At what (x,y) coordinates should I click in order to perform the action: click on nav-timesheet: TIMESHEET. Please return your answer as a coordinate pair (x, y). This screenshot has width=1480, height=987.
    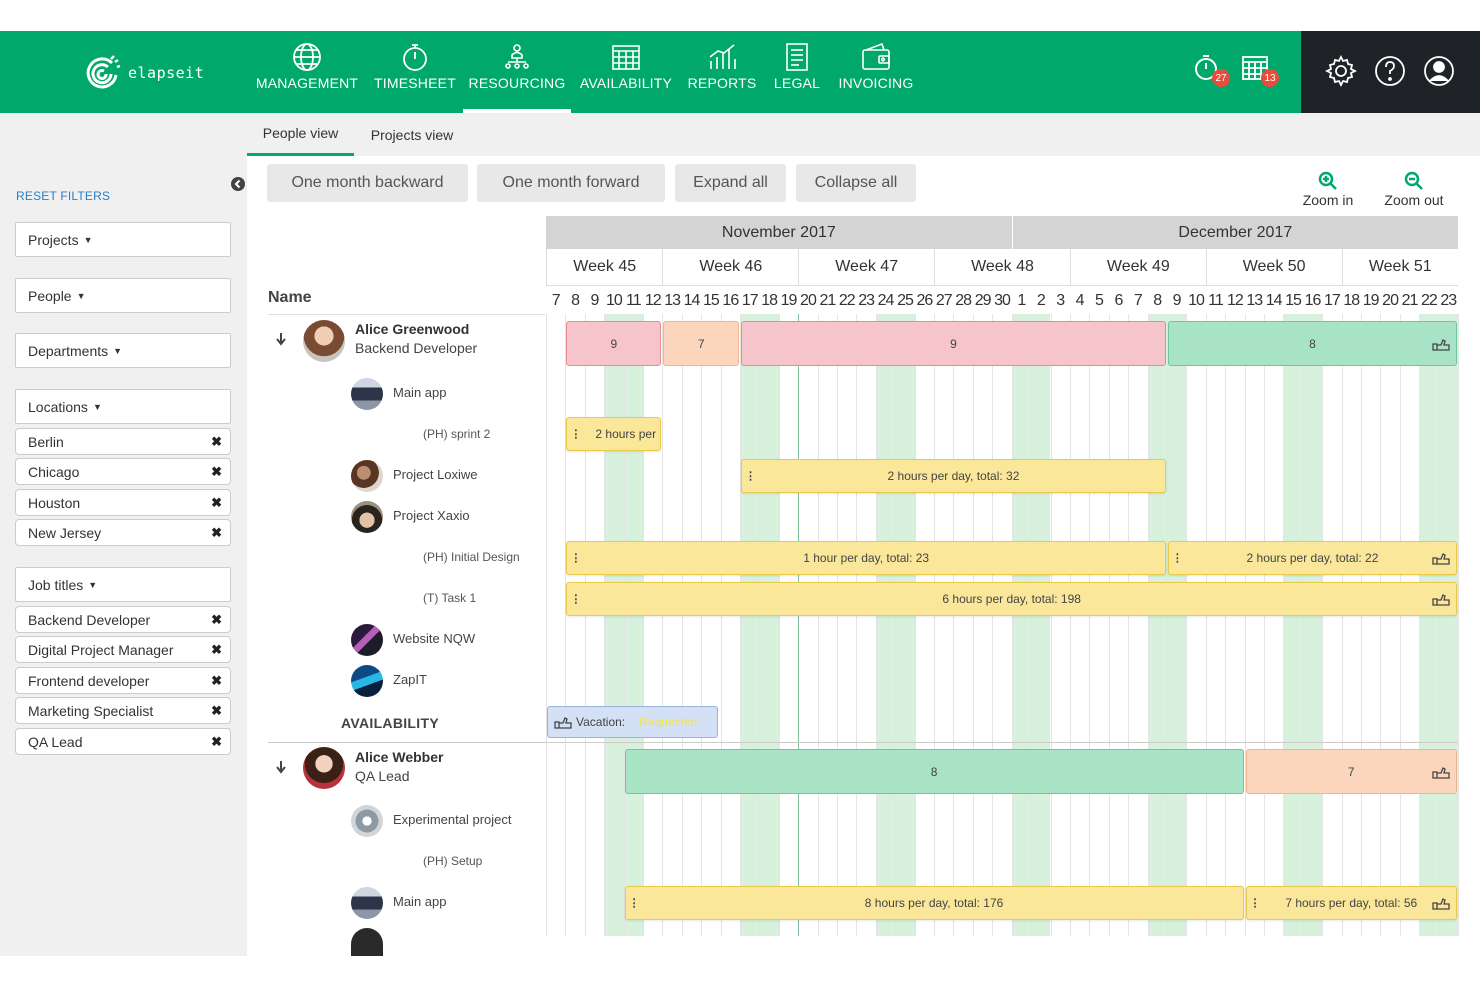
    Looking at the image, I should click on (415, 72).